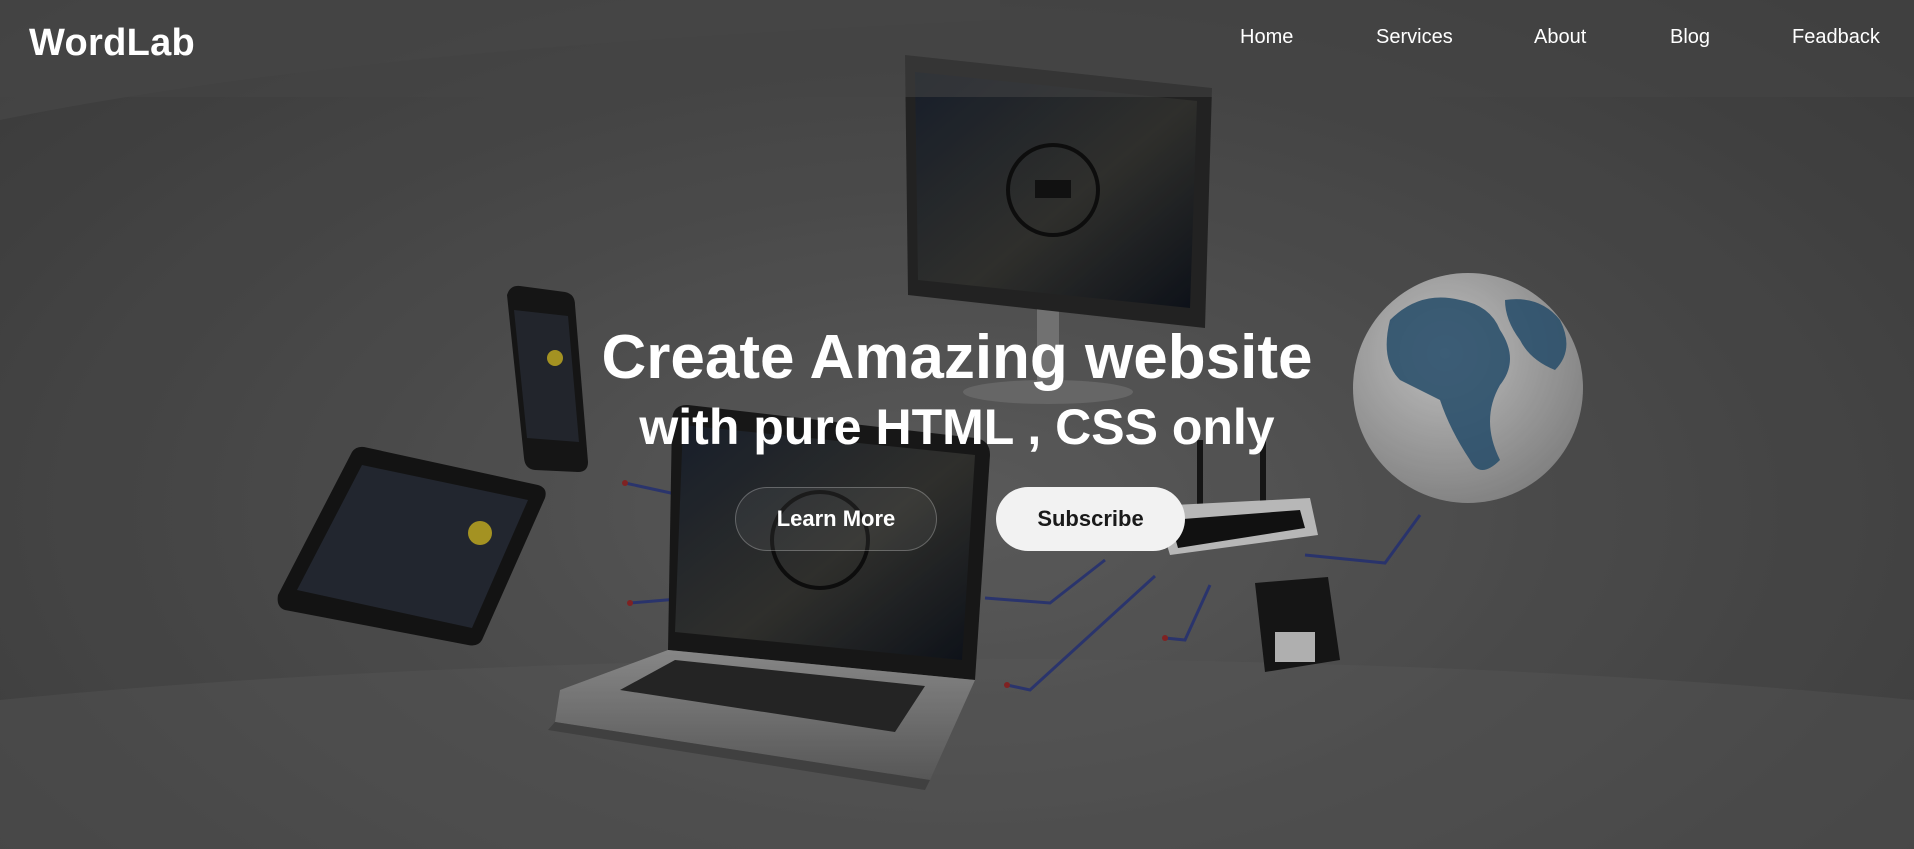 The image size is (1914, 849). What do you see at coordinates (957, 357) in the screenshot?
I see `hero-title: Create Amazing website` at bounding box center [957, 357].